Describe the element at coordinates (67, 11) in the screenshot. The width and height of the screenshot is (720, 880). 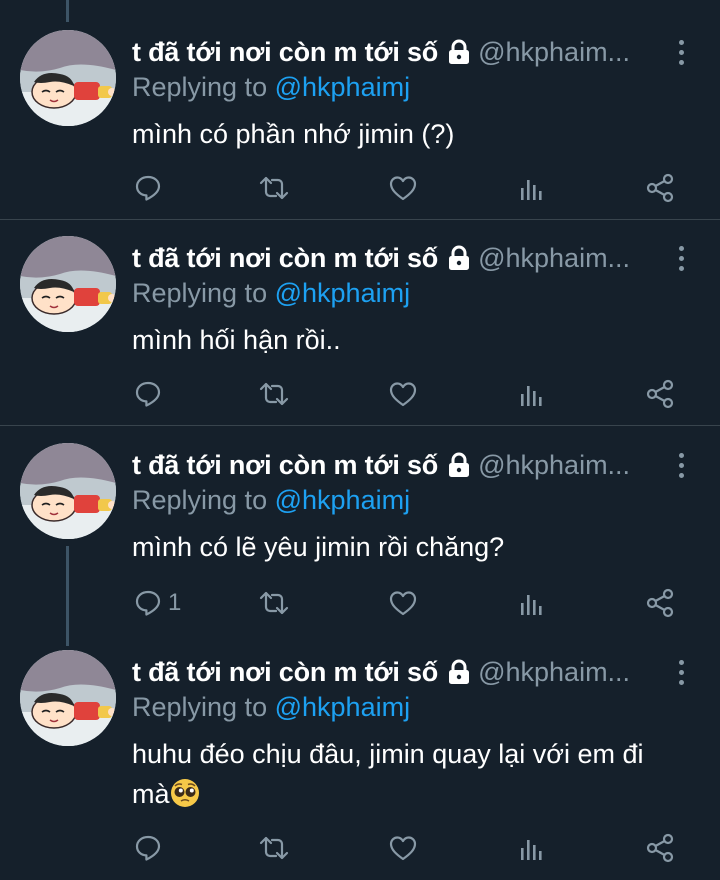
I see `thread-line` at that location.